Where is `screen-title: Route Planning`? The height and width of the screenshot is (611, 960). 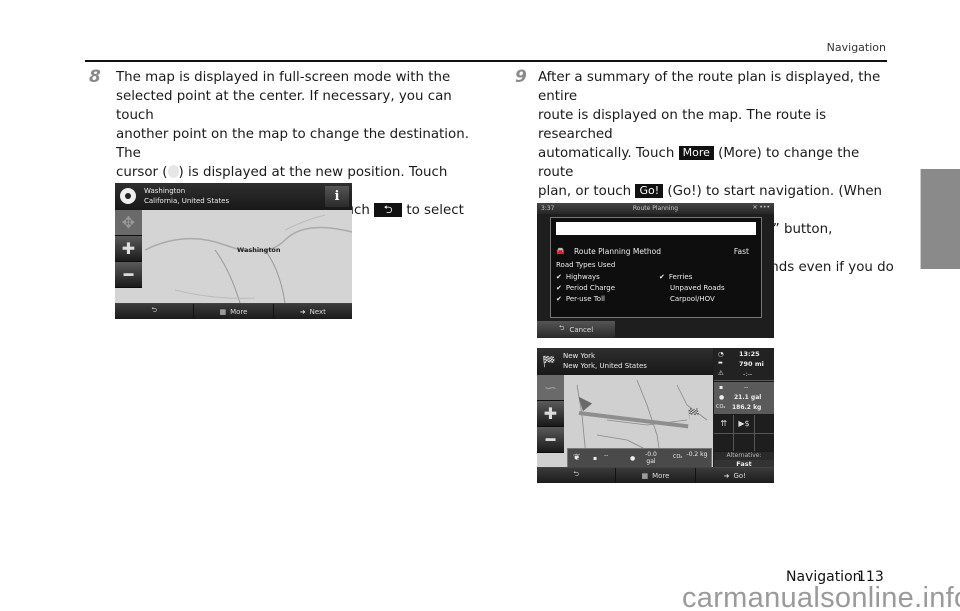 screen-title: Route Planning is located at coordinates (655, 208).